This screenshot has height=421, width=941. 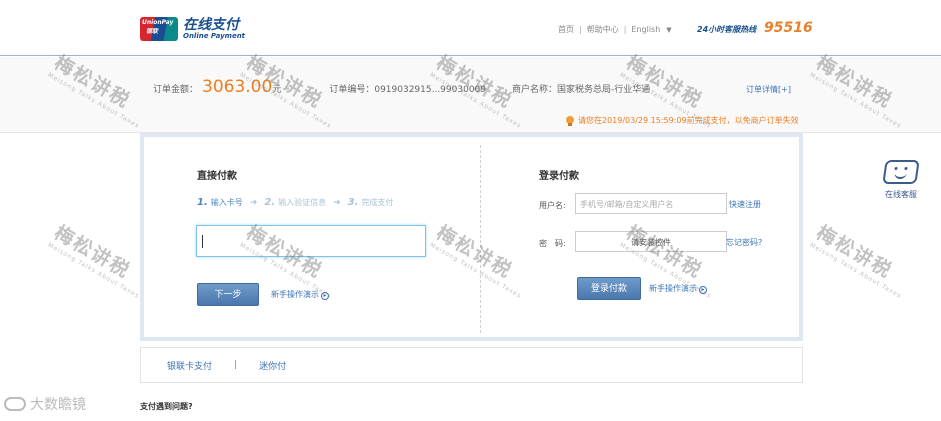 What do you see at coordinates (744, 242) in the screenshot?
I see `forgot-password-link: 忘记密码?` at bounding box center [744, 242].